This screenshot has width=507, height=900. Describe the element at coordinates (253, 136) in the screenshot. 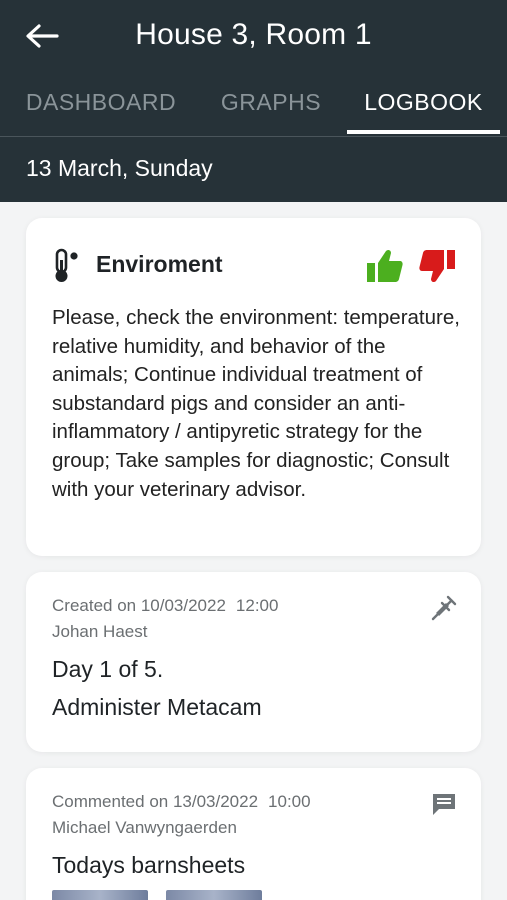

I see `divider` at that location.